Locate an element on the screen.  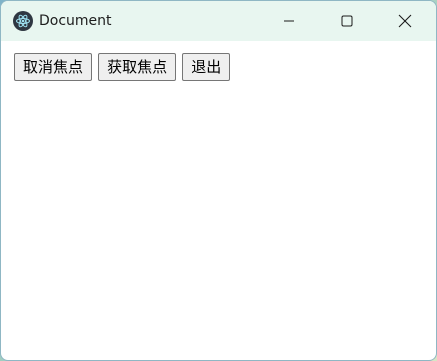
minimize-button is located at coordinates (289, 21).